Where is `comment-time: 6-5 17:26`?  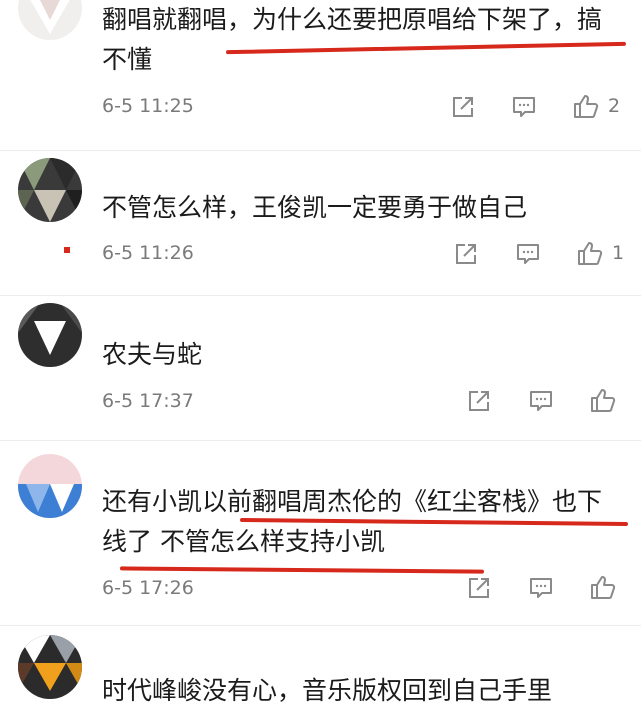 comment-time: 6-5 17:26 is located at coordinates (148, 588).